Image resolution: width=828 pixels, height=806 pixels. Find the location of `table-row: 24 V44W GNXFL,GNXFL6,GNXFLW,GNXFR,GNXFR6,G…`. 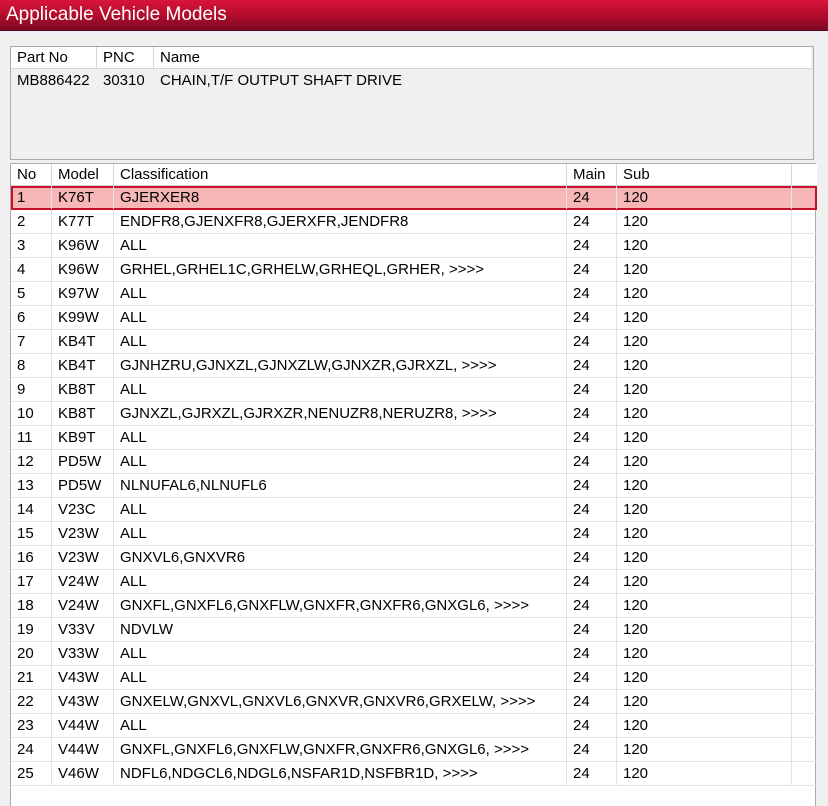

table-row: 24 V44W GNXFL,GNXFL6,GNXFLW,GNXFR,GNXFR6,G… is located at coordinates (414, 750).